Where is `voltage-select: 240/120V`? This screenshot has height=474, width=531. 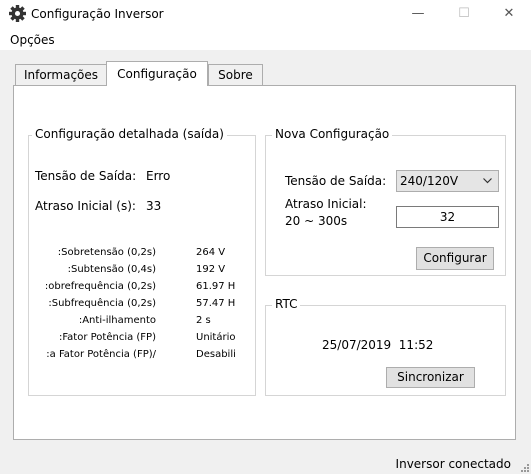
voltage-select: 240/120V is located at coordinates (447, 181).